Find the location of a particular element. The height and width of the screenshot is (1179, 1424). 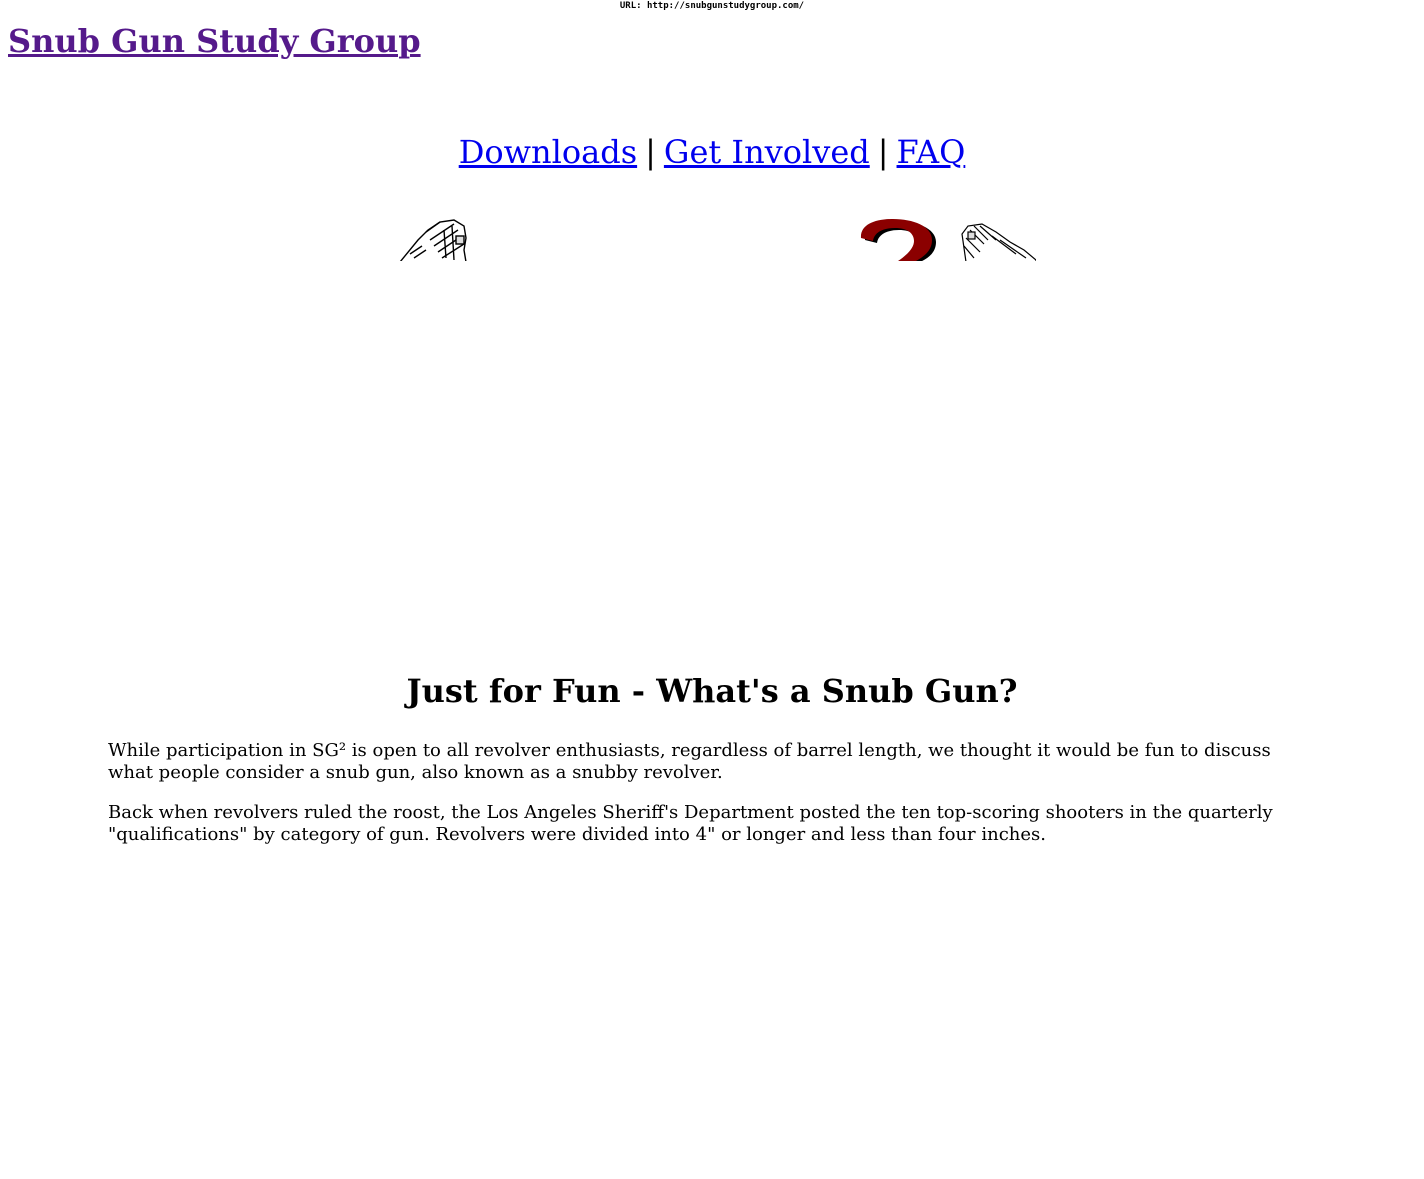

main-nav: Downloads | Get Involved | FAQ is located at coordinates (712, 152).